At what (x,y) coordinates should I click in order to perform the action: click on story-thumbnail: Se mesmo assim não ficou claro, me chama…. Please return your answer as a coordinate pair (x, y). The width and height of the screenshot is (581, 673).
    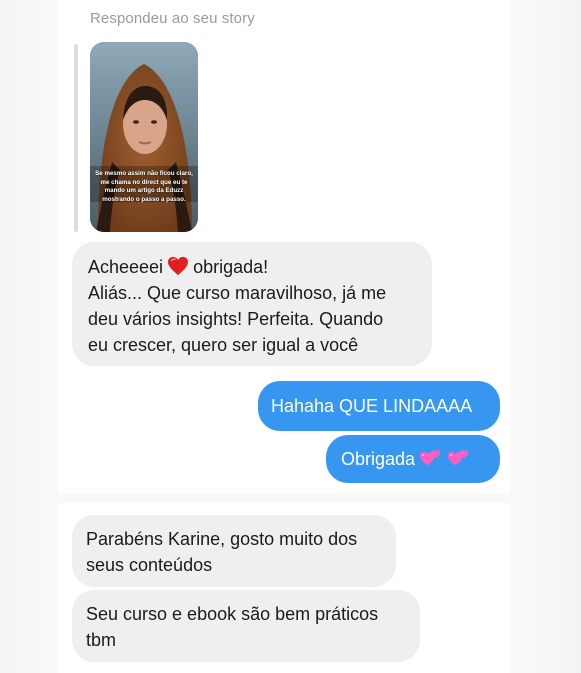
    Looking at the image, I should click on (144, 137).